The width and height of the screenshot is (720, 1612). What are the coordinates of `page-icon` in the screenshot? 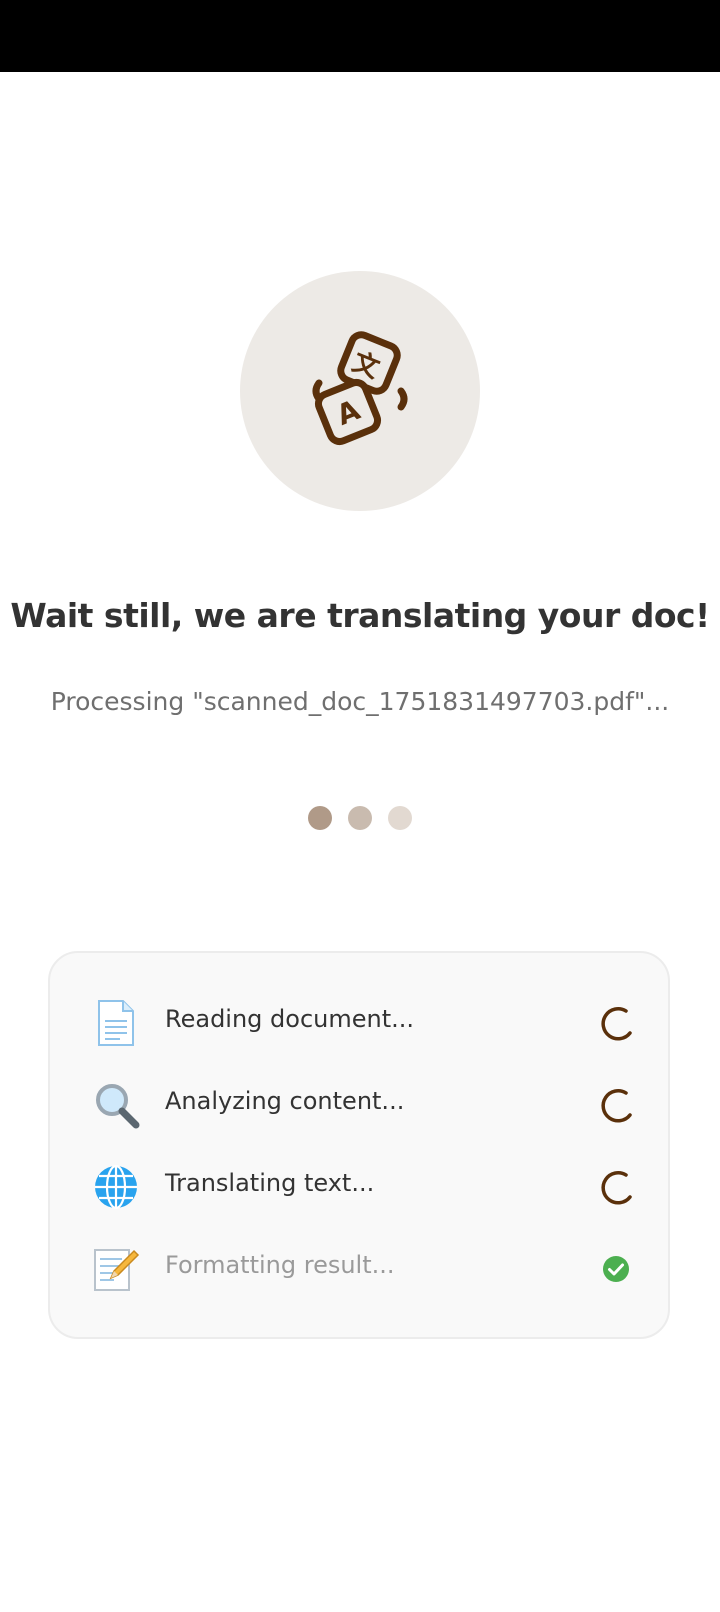 It's located at (116, 1023).